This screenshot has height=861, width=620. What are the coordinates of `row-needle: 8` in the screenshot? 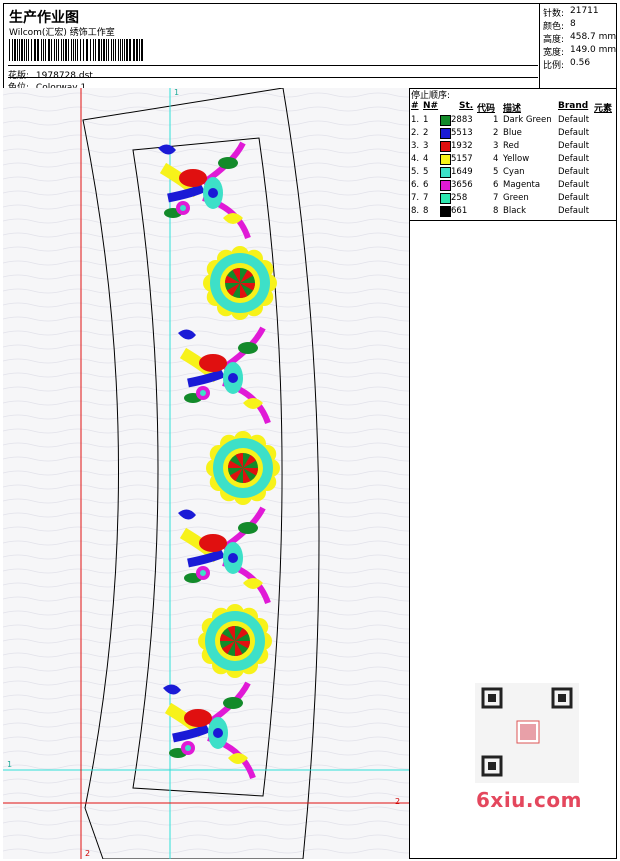 It's located at (426, 211).